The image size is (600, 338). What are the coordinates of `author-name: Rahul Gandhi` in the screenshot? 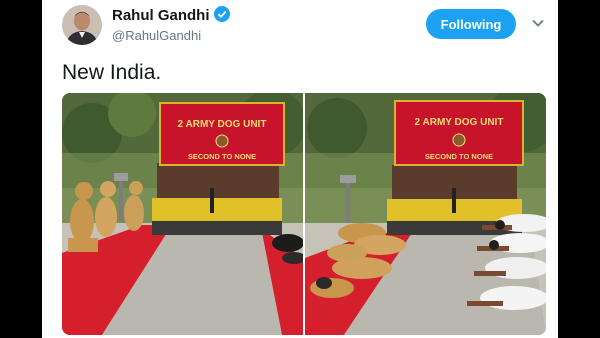 It's located at (161, 15).